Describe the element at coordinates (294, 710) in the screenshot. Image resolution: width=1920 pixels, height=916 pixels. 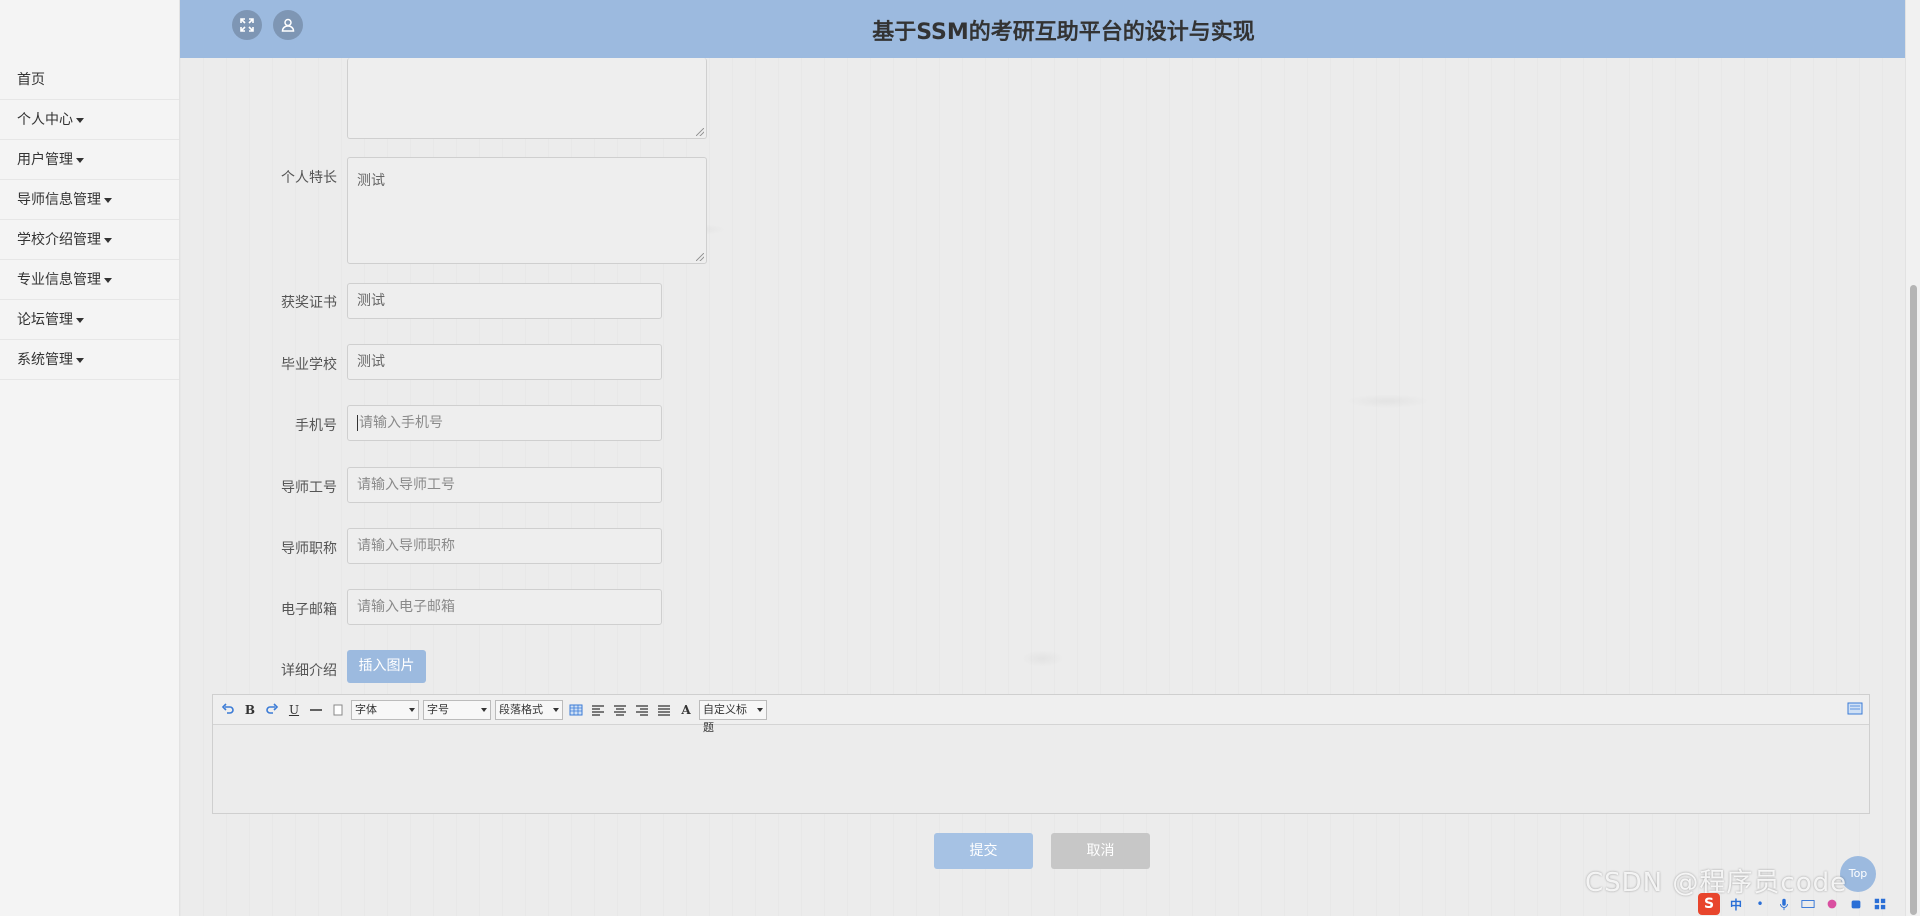
I see `underline-icon: U` at that location.